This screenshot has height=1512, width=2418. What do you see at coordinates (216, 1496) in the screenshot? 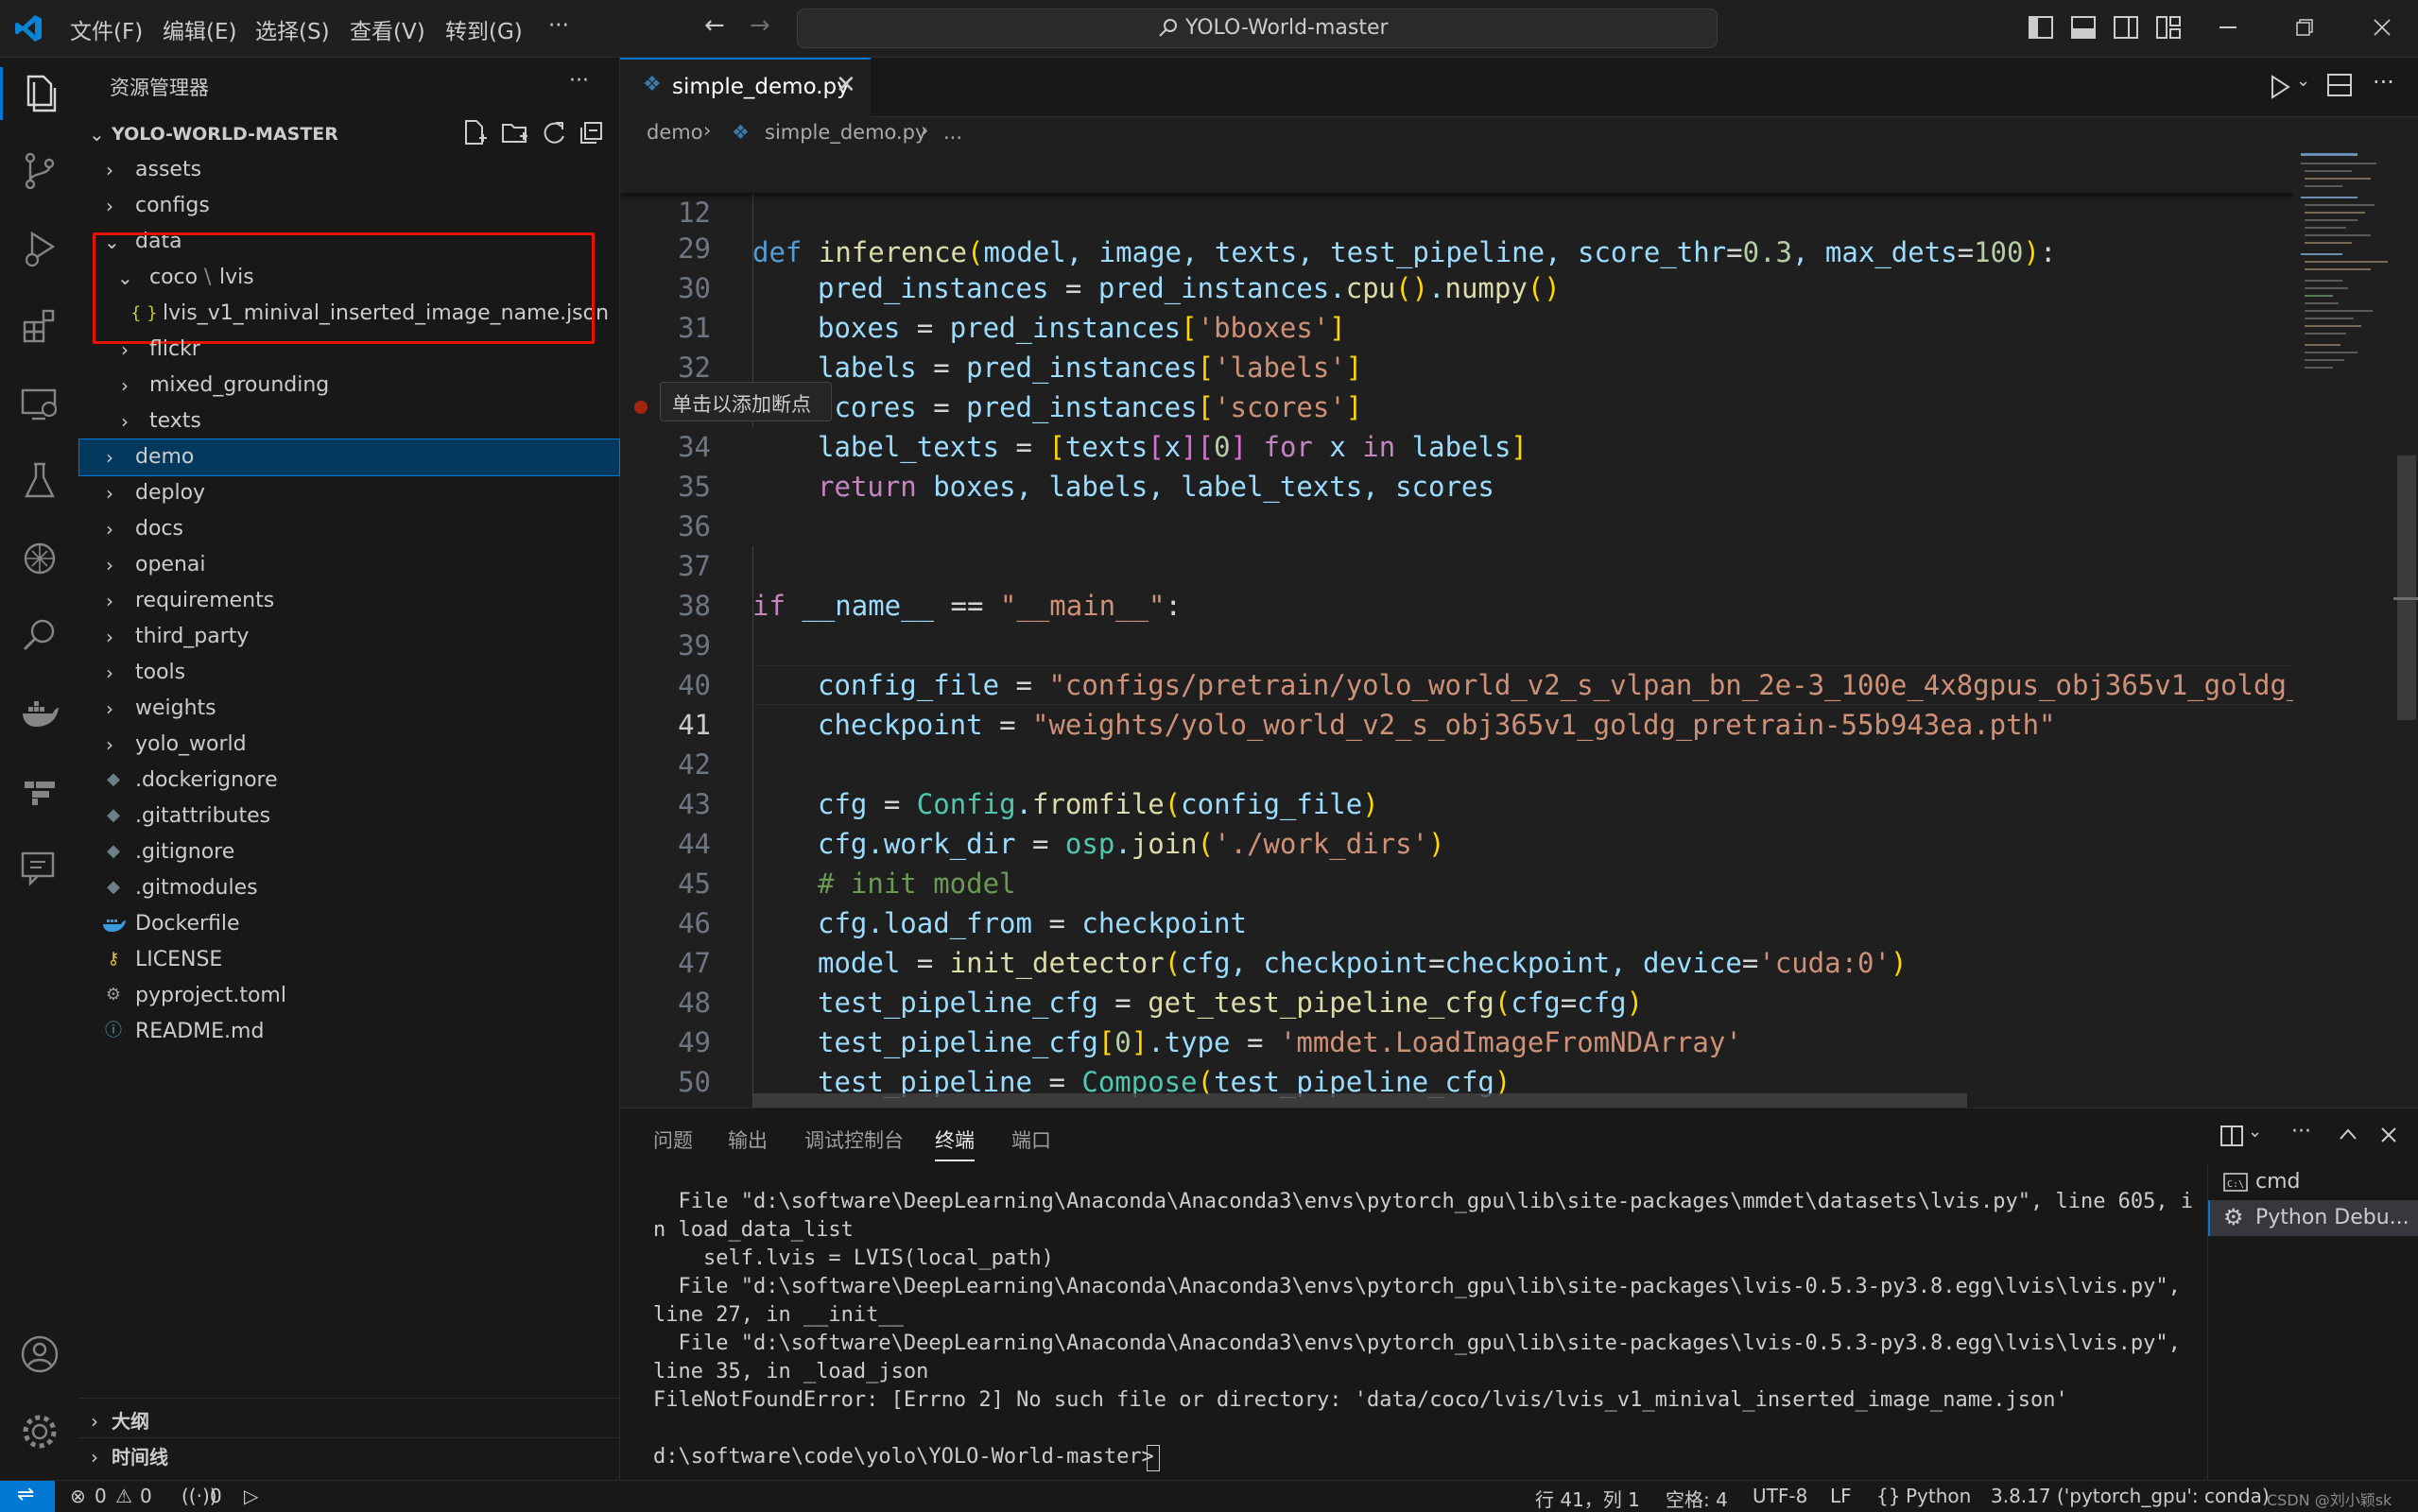
I see `ports-count: 0` at bounding box center [216, 1496].